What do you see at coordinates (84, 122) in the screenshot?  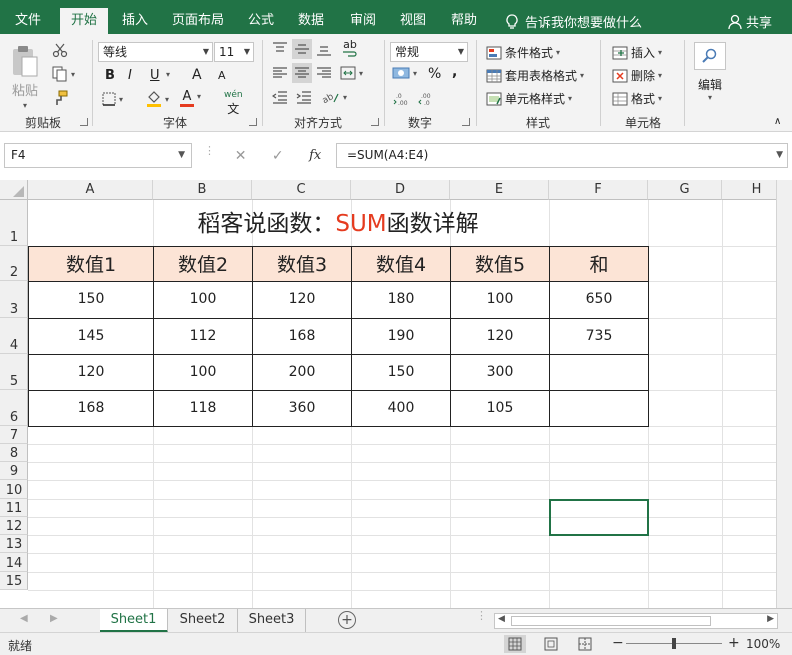 I see `clipboard-launcher-icon` at bounding box center [84, 122].